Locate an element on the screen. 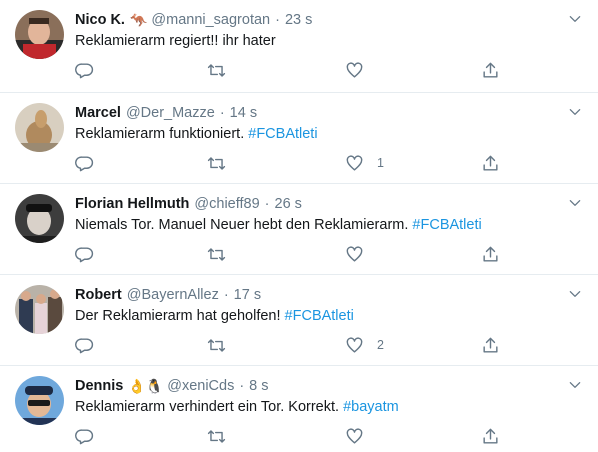 Image resolution: width=598 pixels, height=452 pixels. tweet-header: Nico K. 🦘 @manni_sagrotan · 23 s is located at coordinates (193, 20).